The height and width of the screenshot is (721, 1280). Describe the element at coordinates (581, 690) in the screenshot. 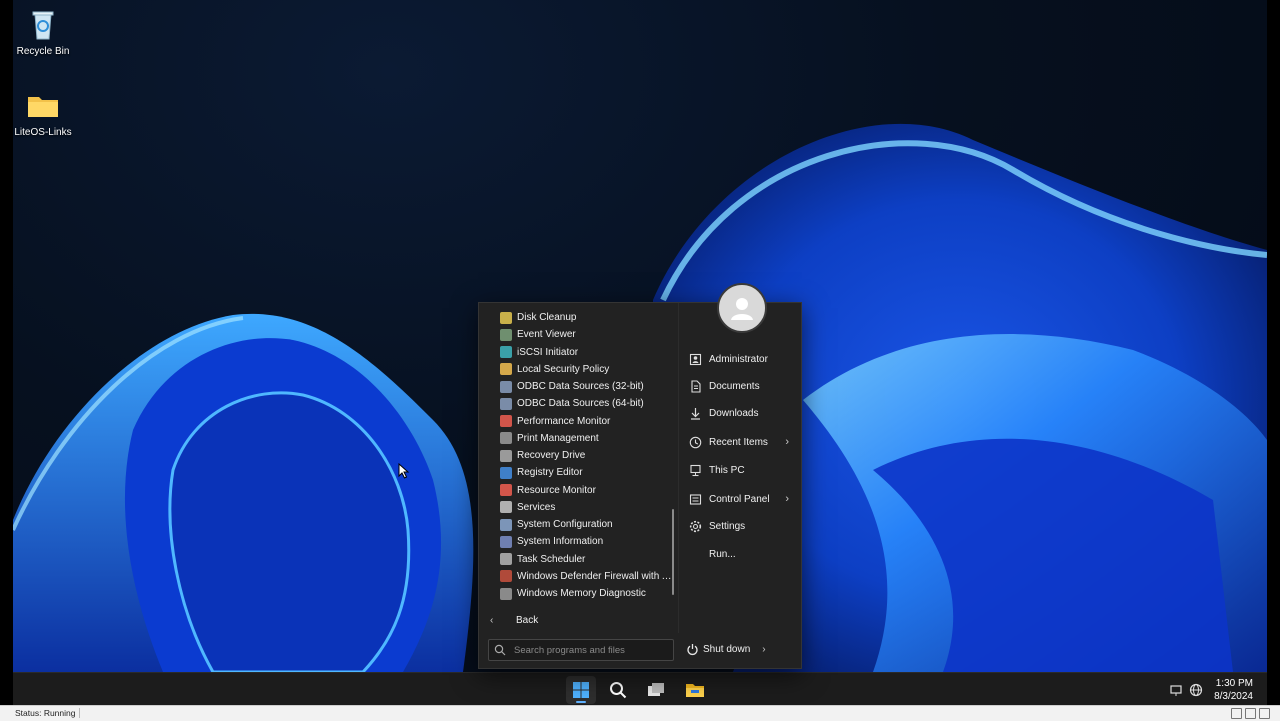

I see `taskbar-start-button` at that location.